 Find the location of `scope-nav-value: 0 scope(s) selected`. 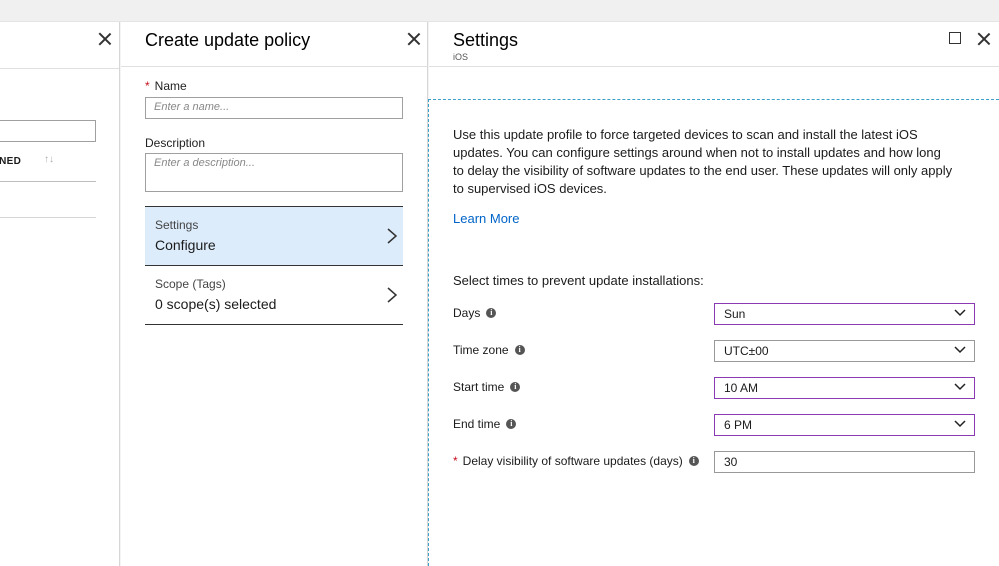

scope-nav-value: 0 scope(s) selected is located at coordinates (216, 304).